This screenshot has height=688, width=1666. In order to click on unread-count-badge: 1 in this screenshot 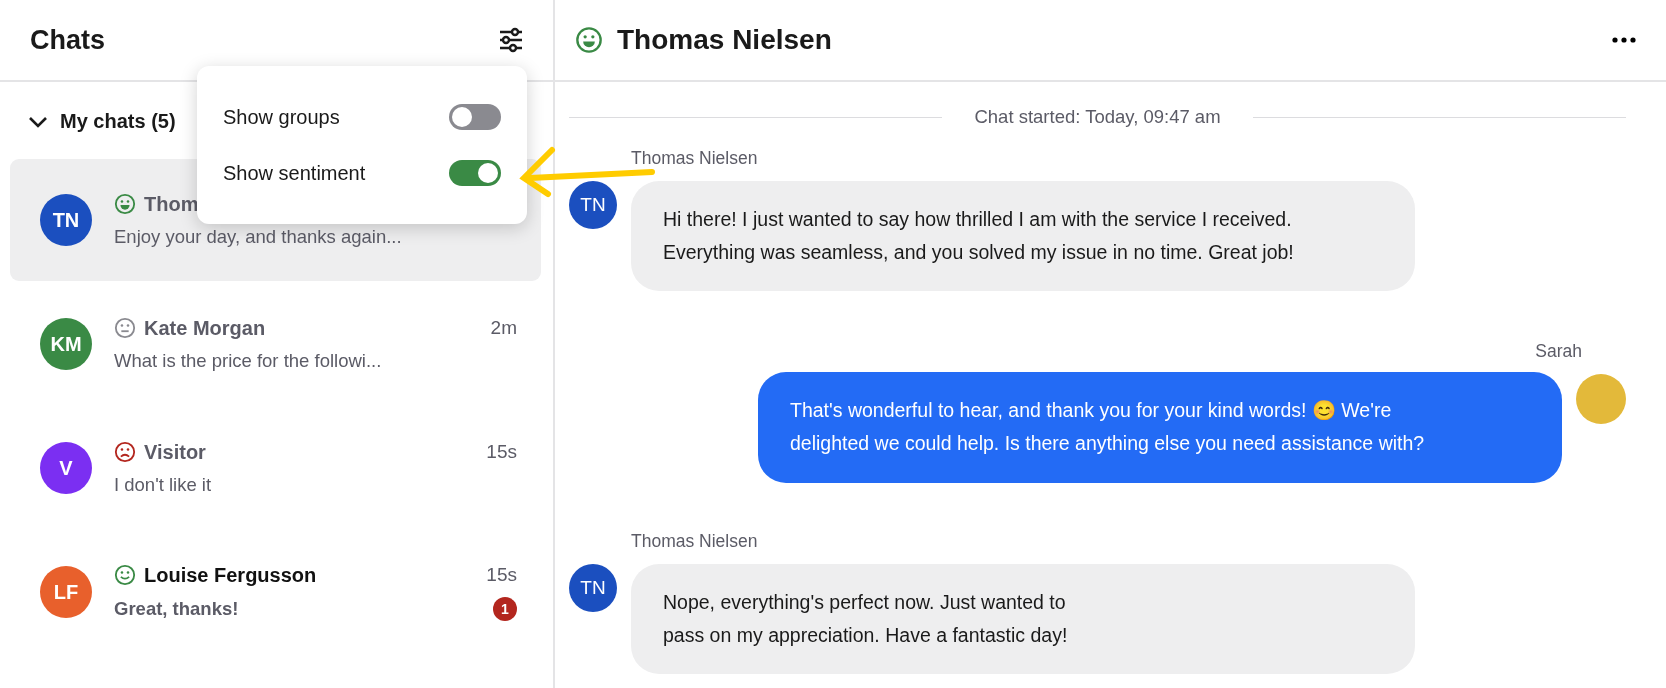, I will do `click(505, 608)`.